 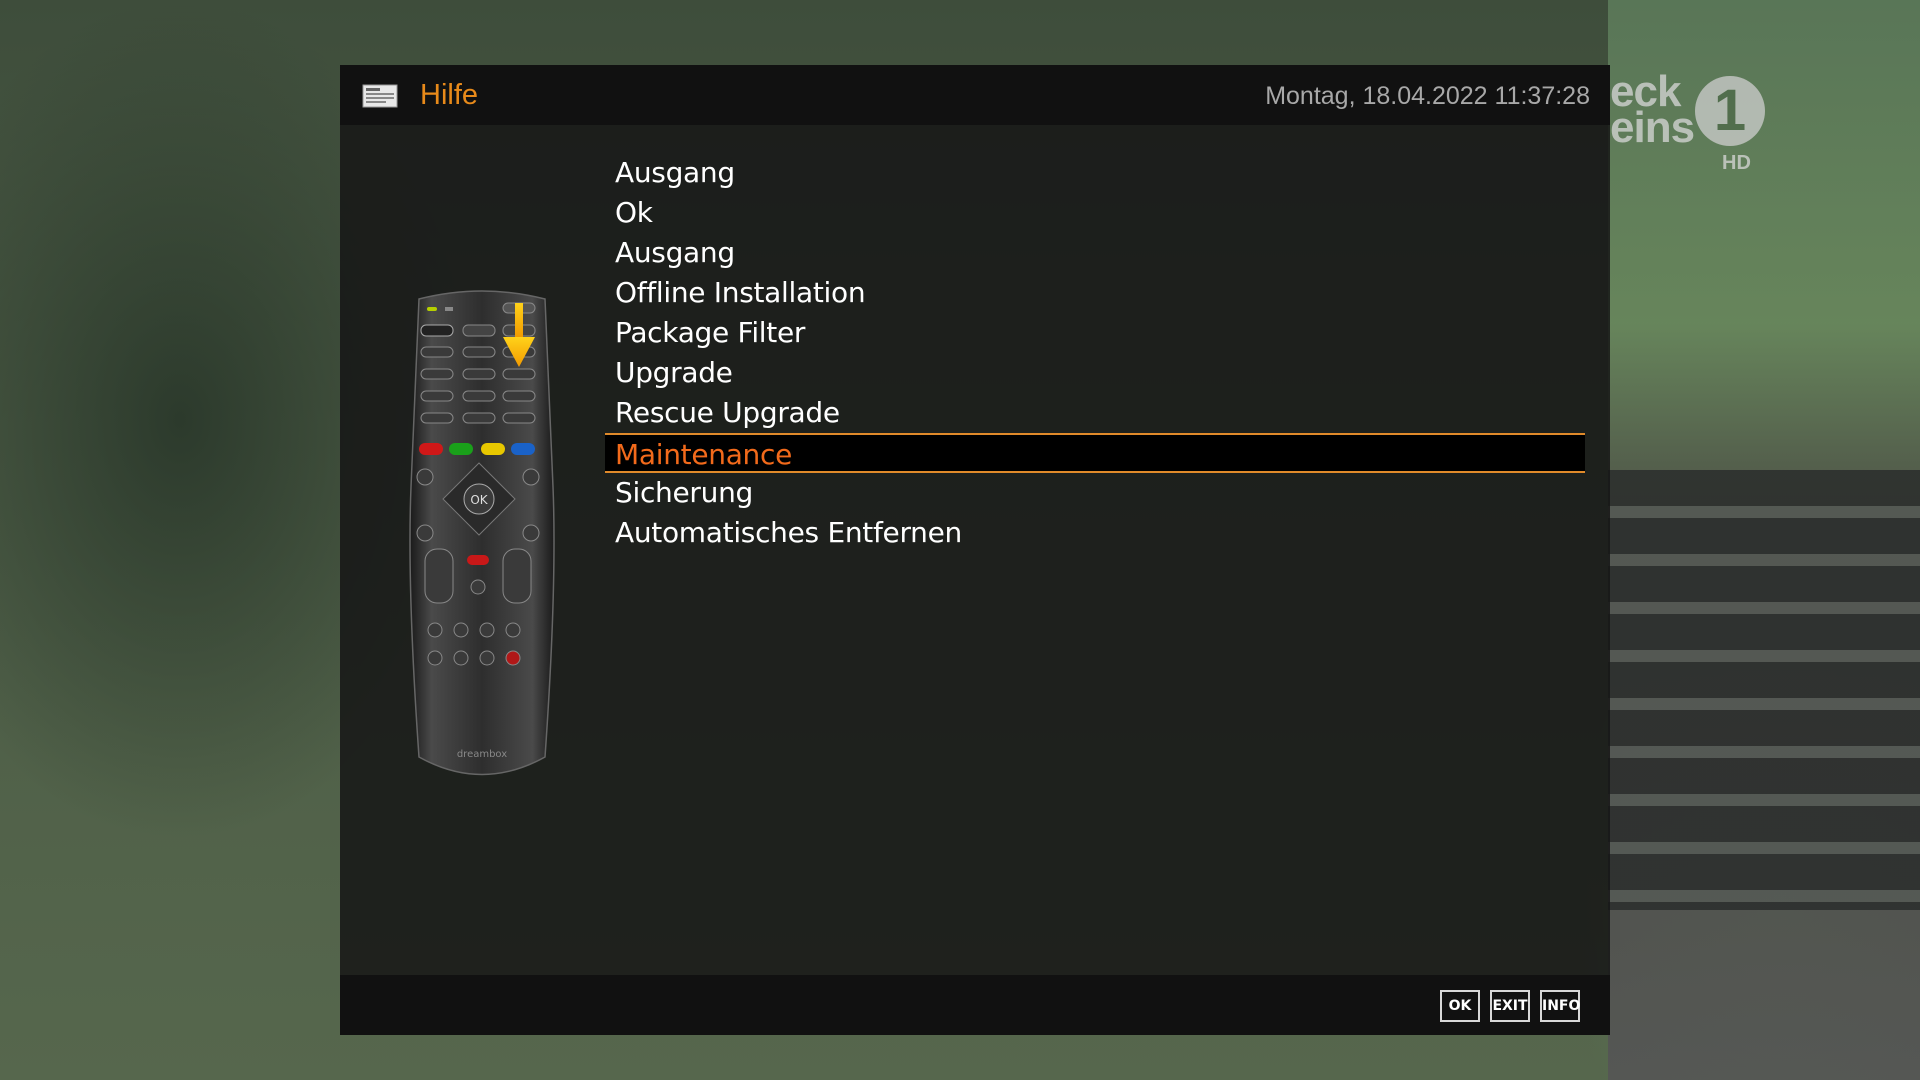 I want to click on help-book-icon, so click(x=380, y=96).